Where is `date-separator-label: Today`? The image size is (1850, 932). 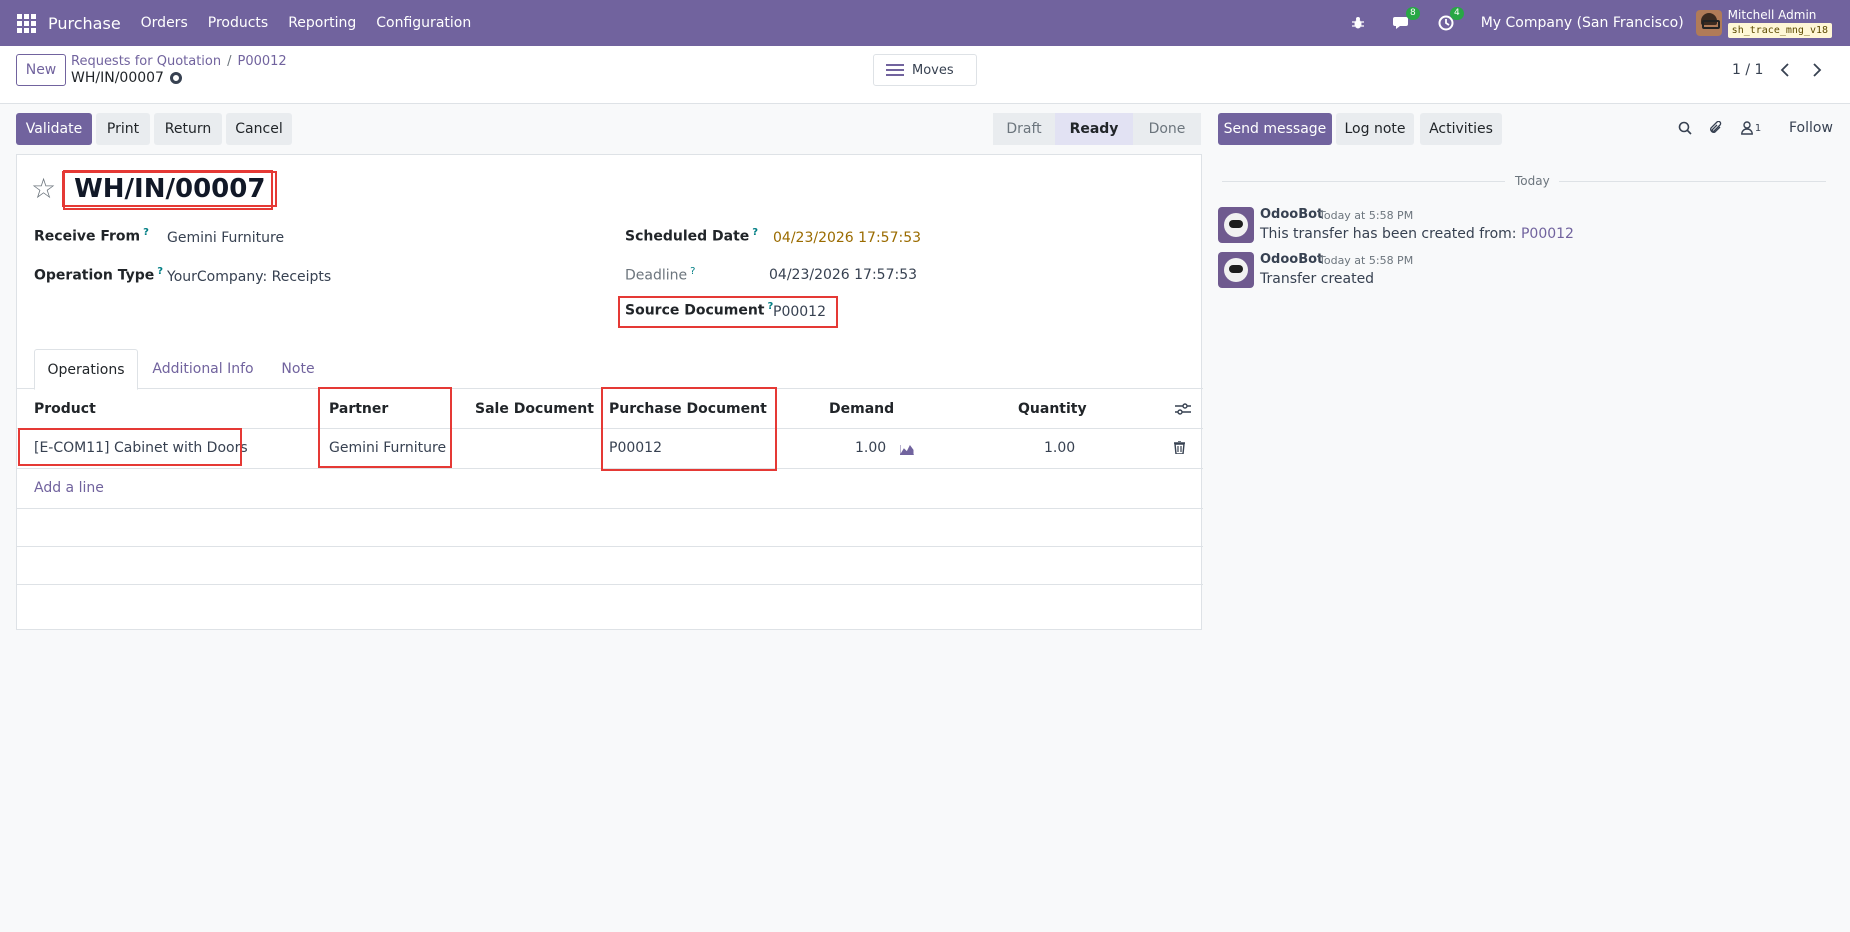 date-separator-label: Today is located at coordinates (1532, 181).